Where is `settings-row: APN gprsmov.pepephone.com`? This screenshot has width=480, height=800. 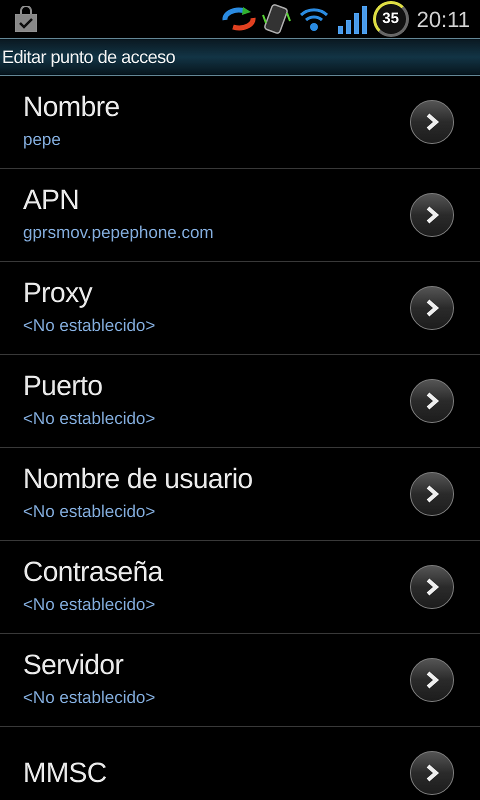 settings-row: APN gprsmov.pepephone.com is located at coordinates (240, 215).